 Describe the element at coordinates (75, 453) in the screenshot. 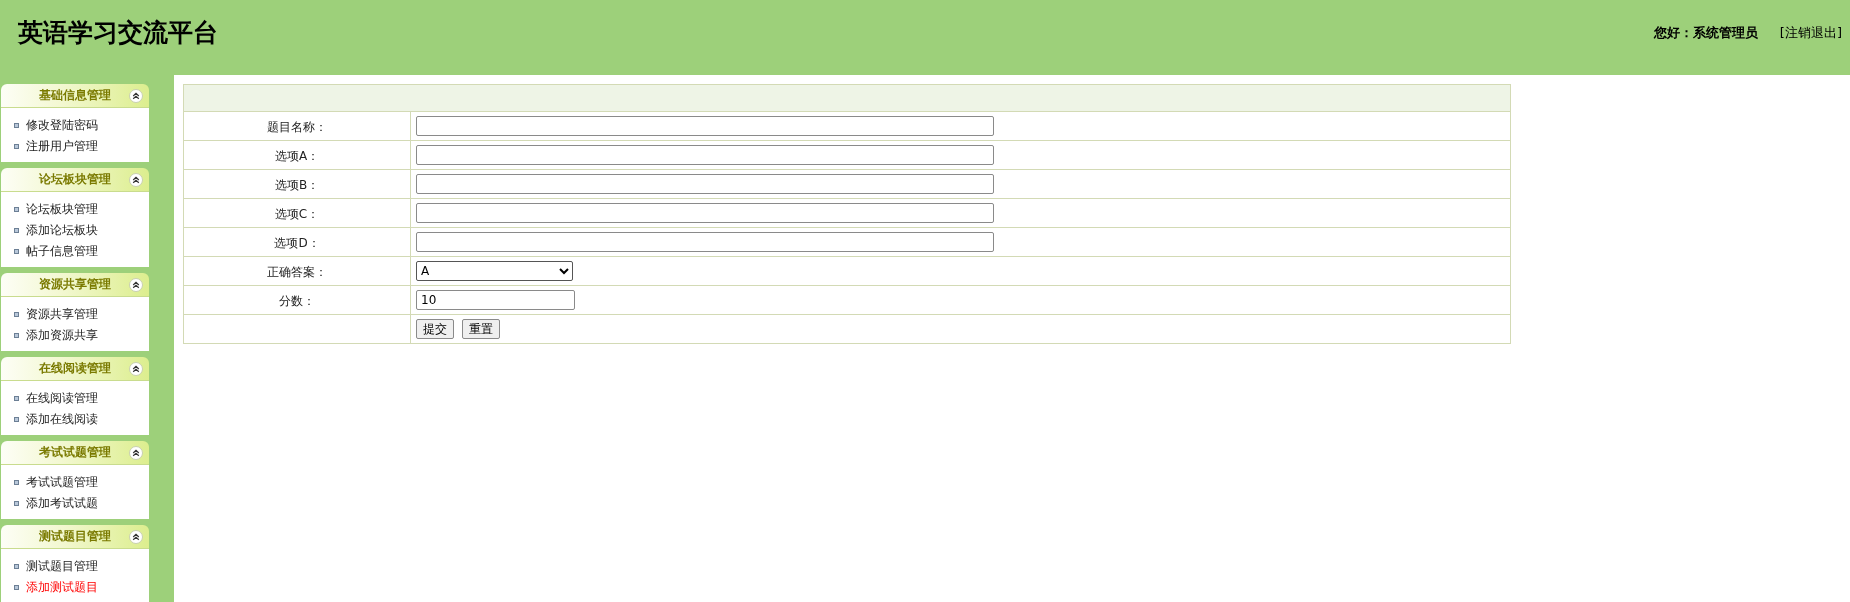

I see `menu-group-header: 考试试题管理` at that location.